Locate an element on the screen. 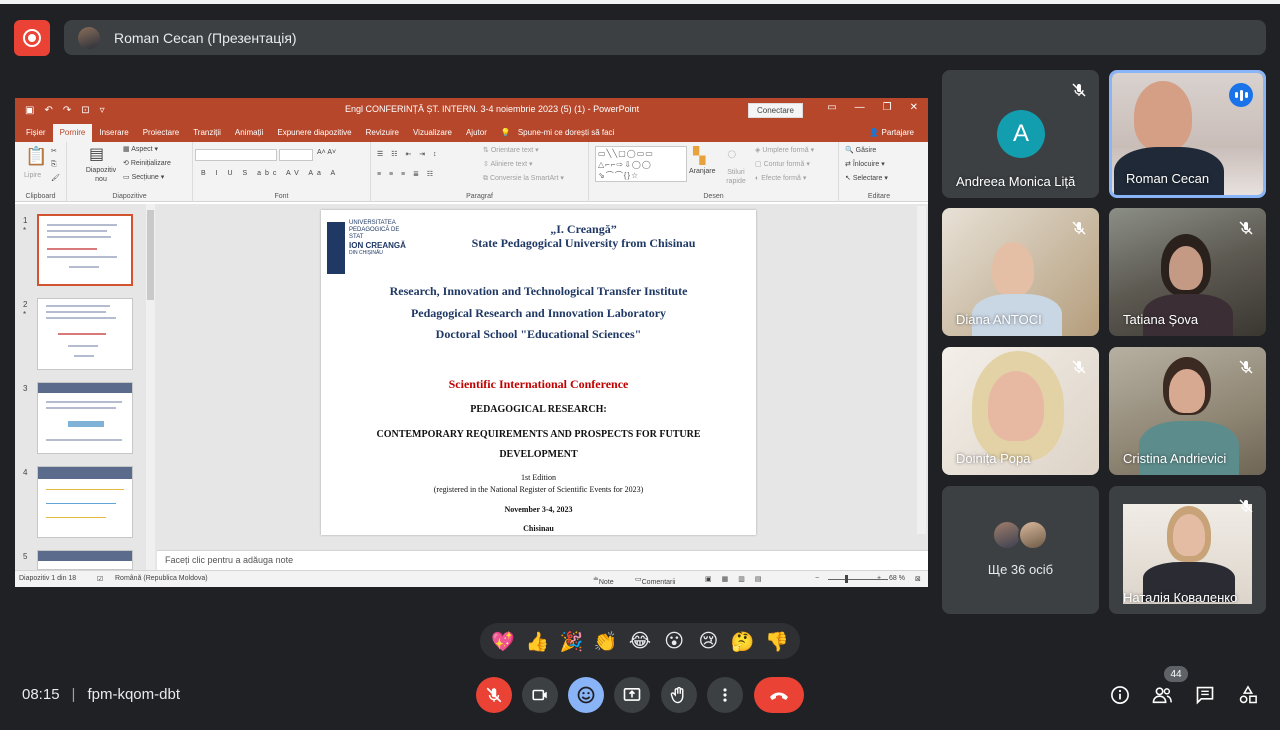  raise-hand-button is located at coordinates (679, 695).